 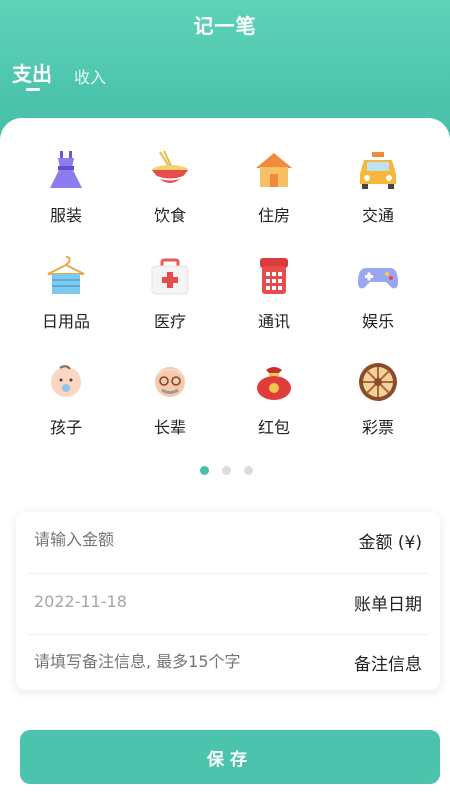 What do you see at coordinates (274, 276) in the screenshot?
I see `telephone-icon` at bounding box center [274, 276].